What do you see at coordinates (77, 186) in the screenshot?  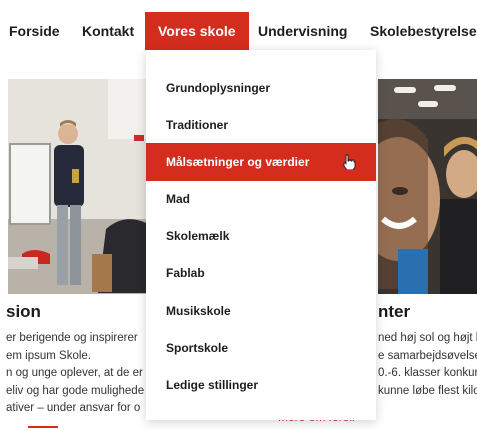 I see `classroom-photo` at bounding box center [77, 186].